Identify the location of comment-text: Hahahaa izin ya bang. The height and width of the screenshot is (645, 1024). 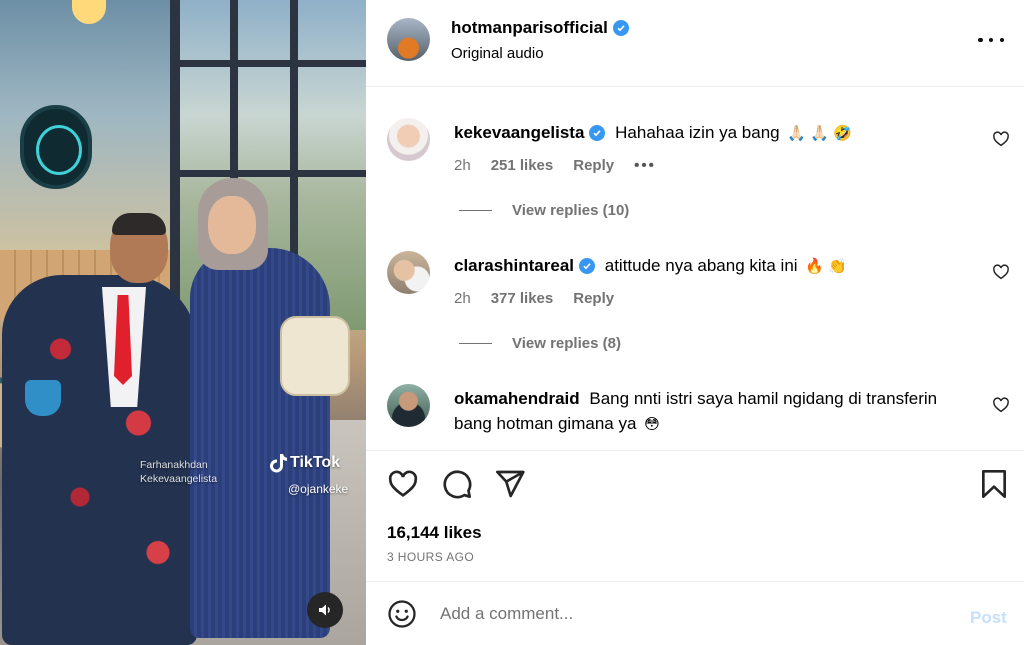
(697, 132).